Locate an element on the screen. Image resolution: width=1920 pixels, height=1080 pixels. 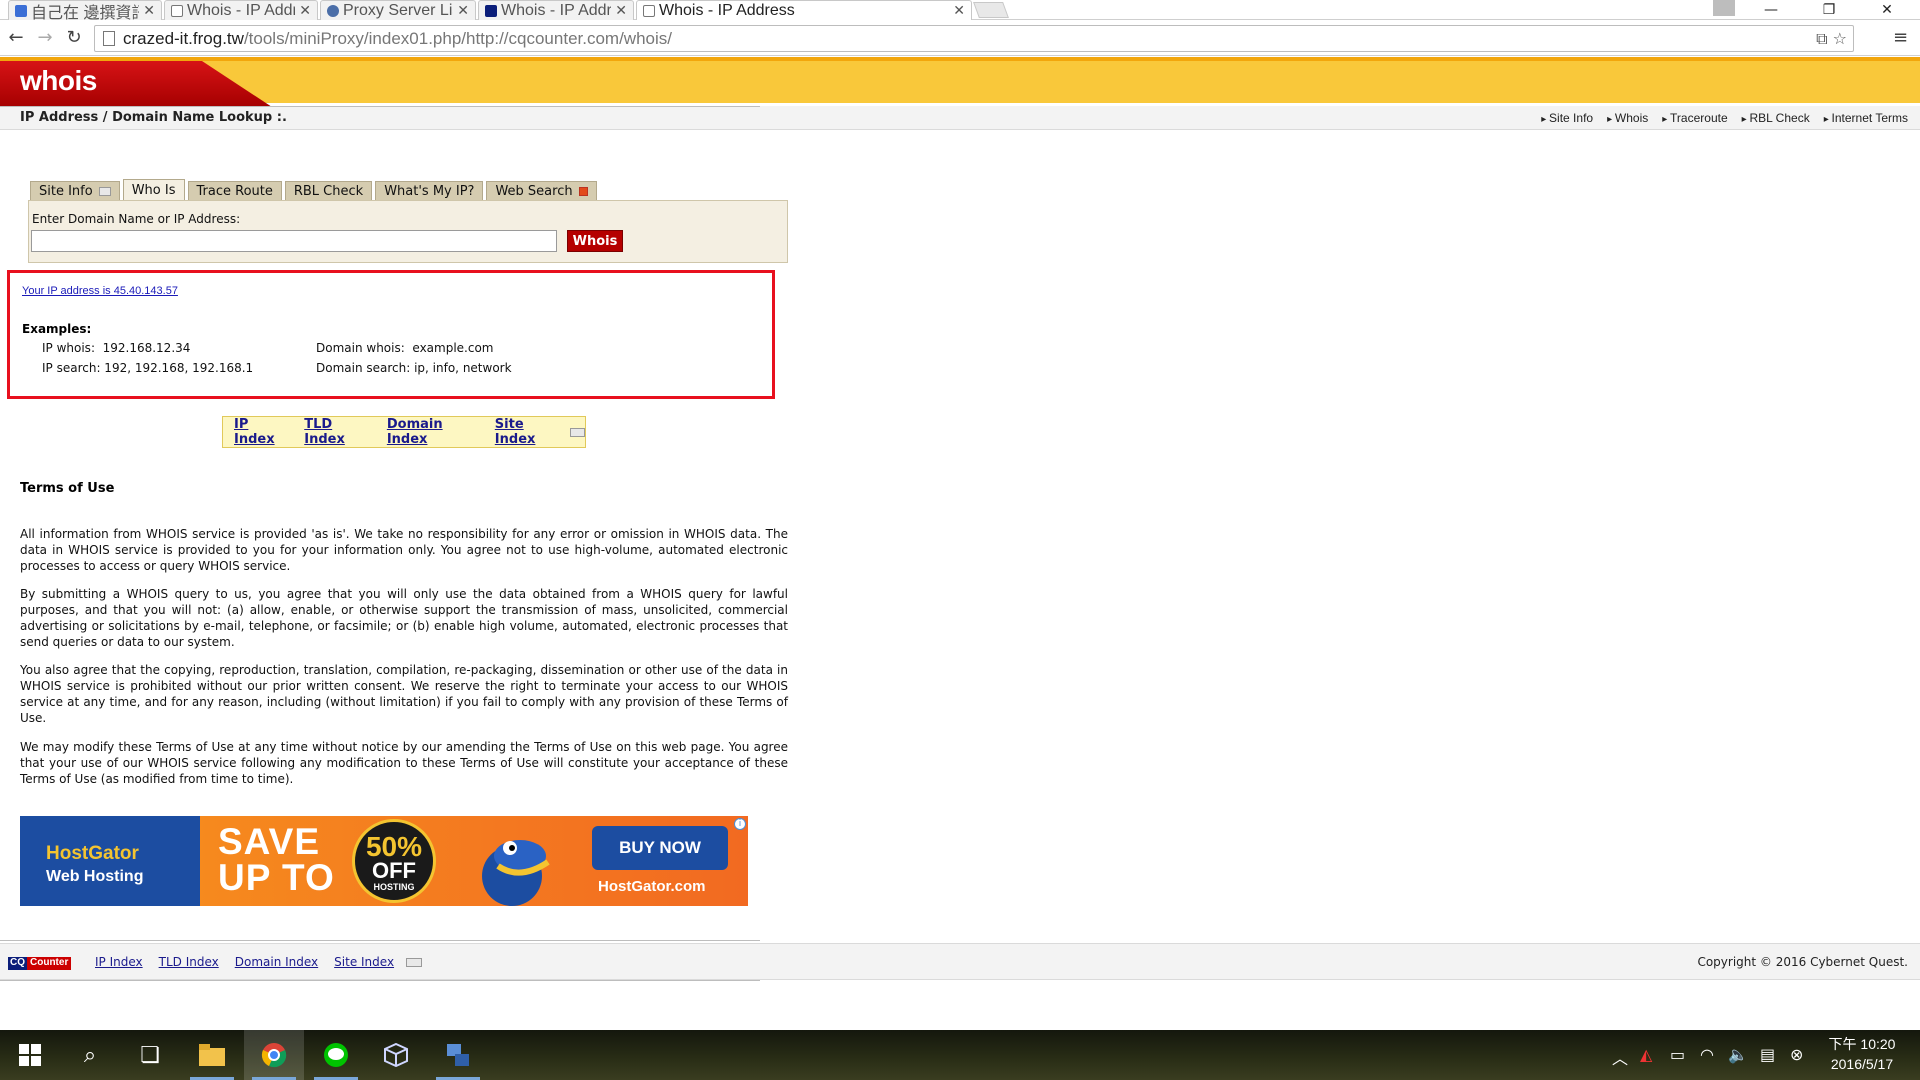
battery-icon: ▭ is located at coordinates (1677, 1054).